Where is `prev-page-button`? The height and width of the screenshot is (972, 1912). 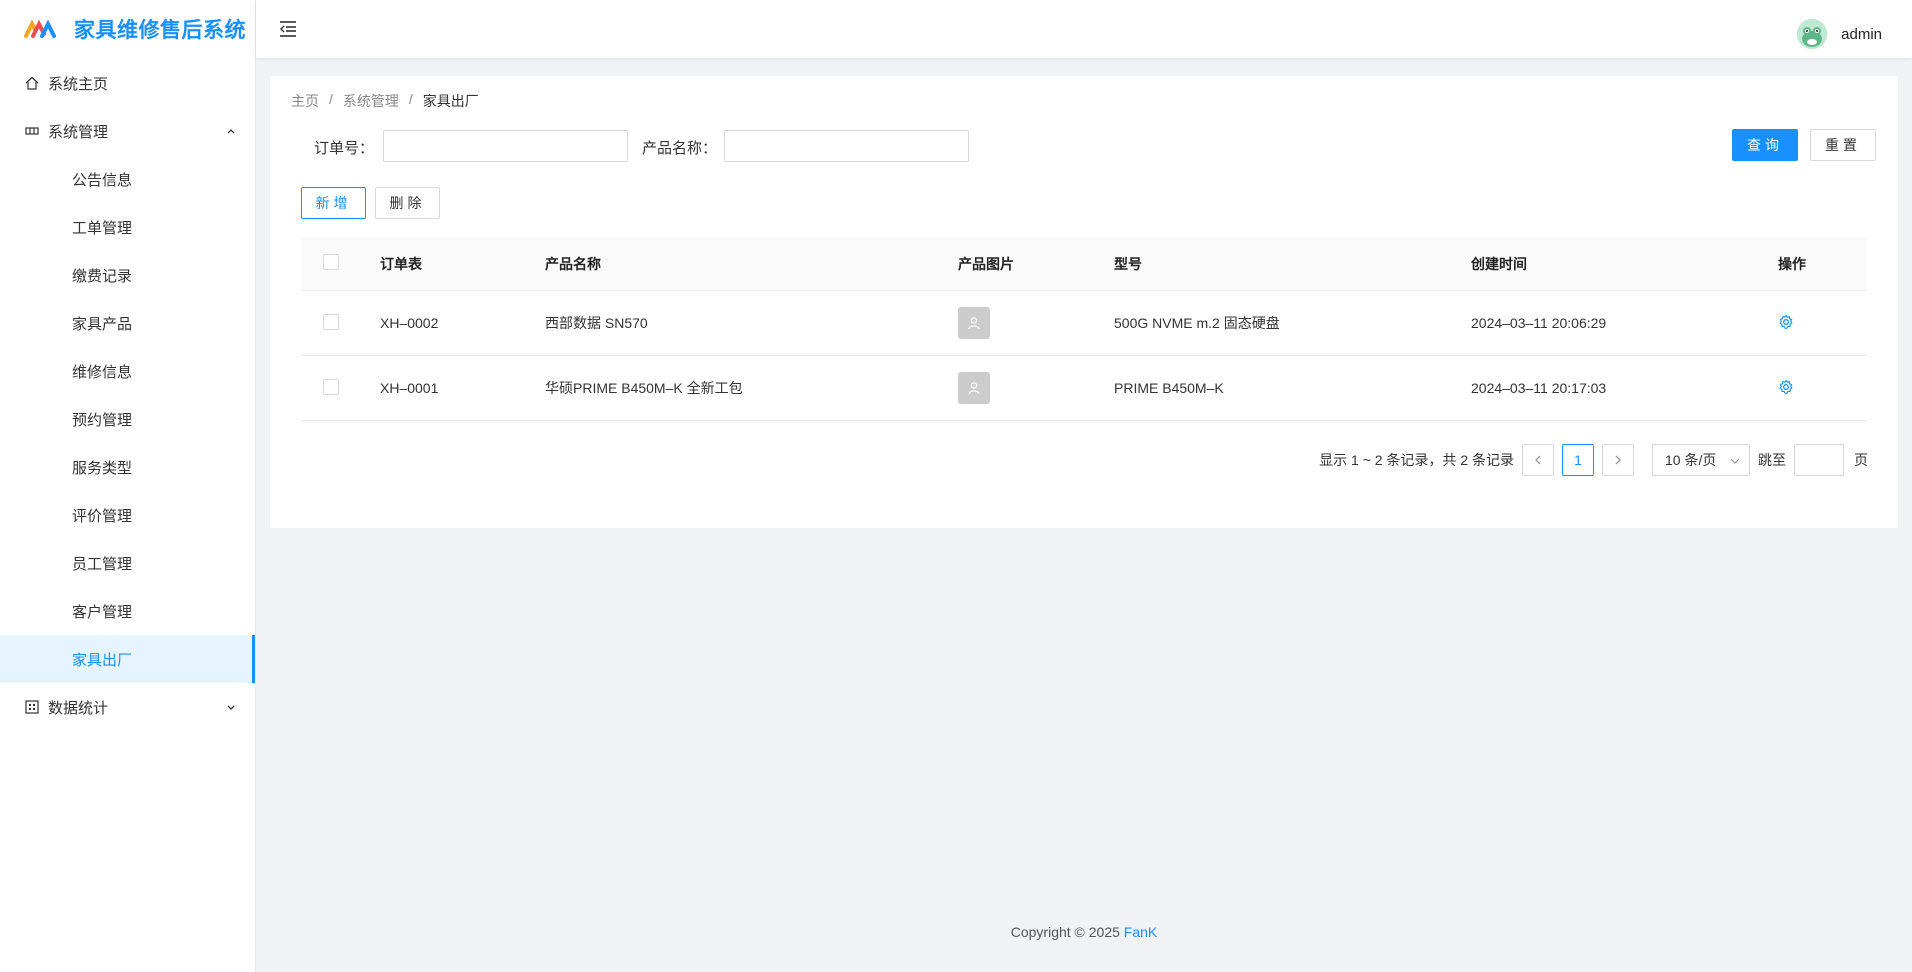
prev-page-button is located at coordinates (1538, 460).